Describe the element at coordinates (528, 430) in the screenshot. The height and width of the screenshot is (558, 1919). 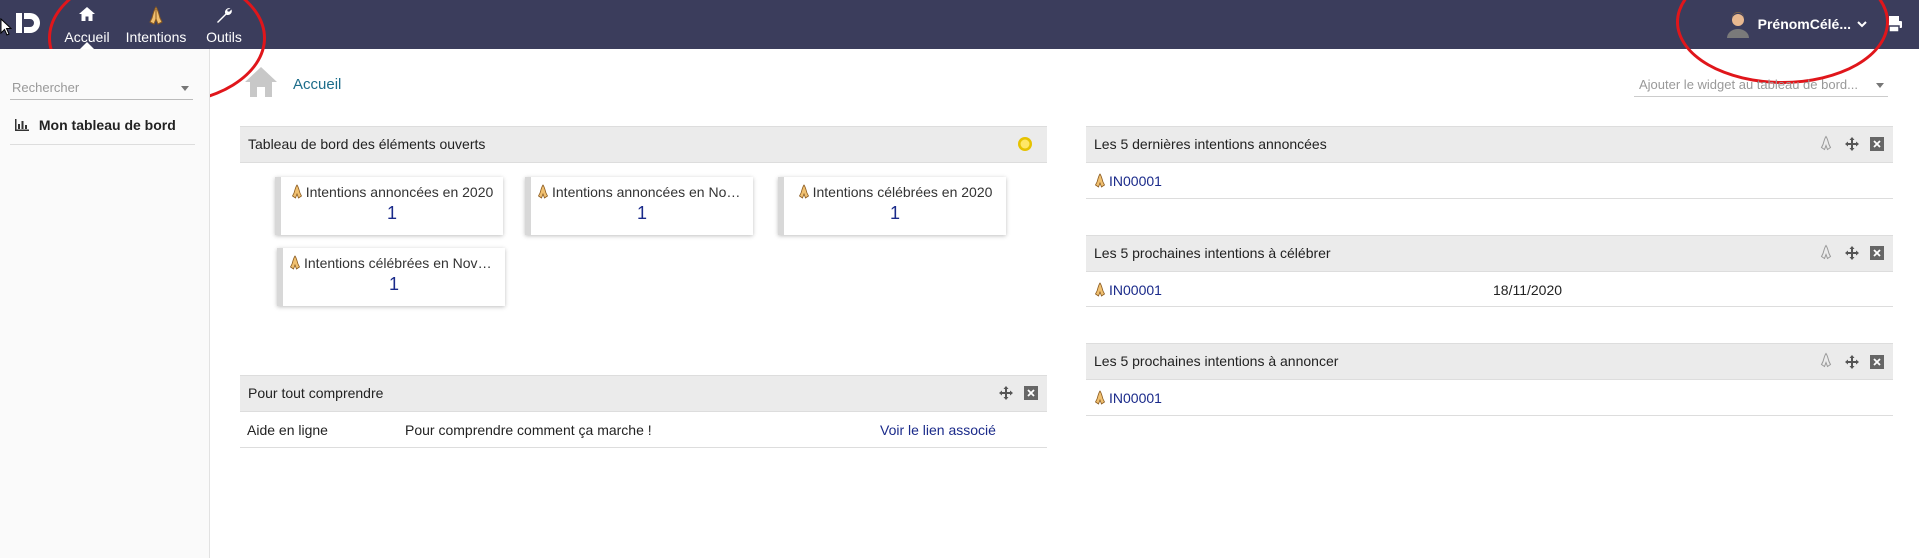
I see `help-description: Pour comprendre comment ça marche !` at that location.